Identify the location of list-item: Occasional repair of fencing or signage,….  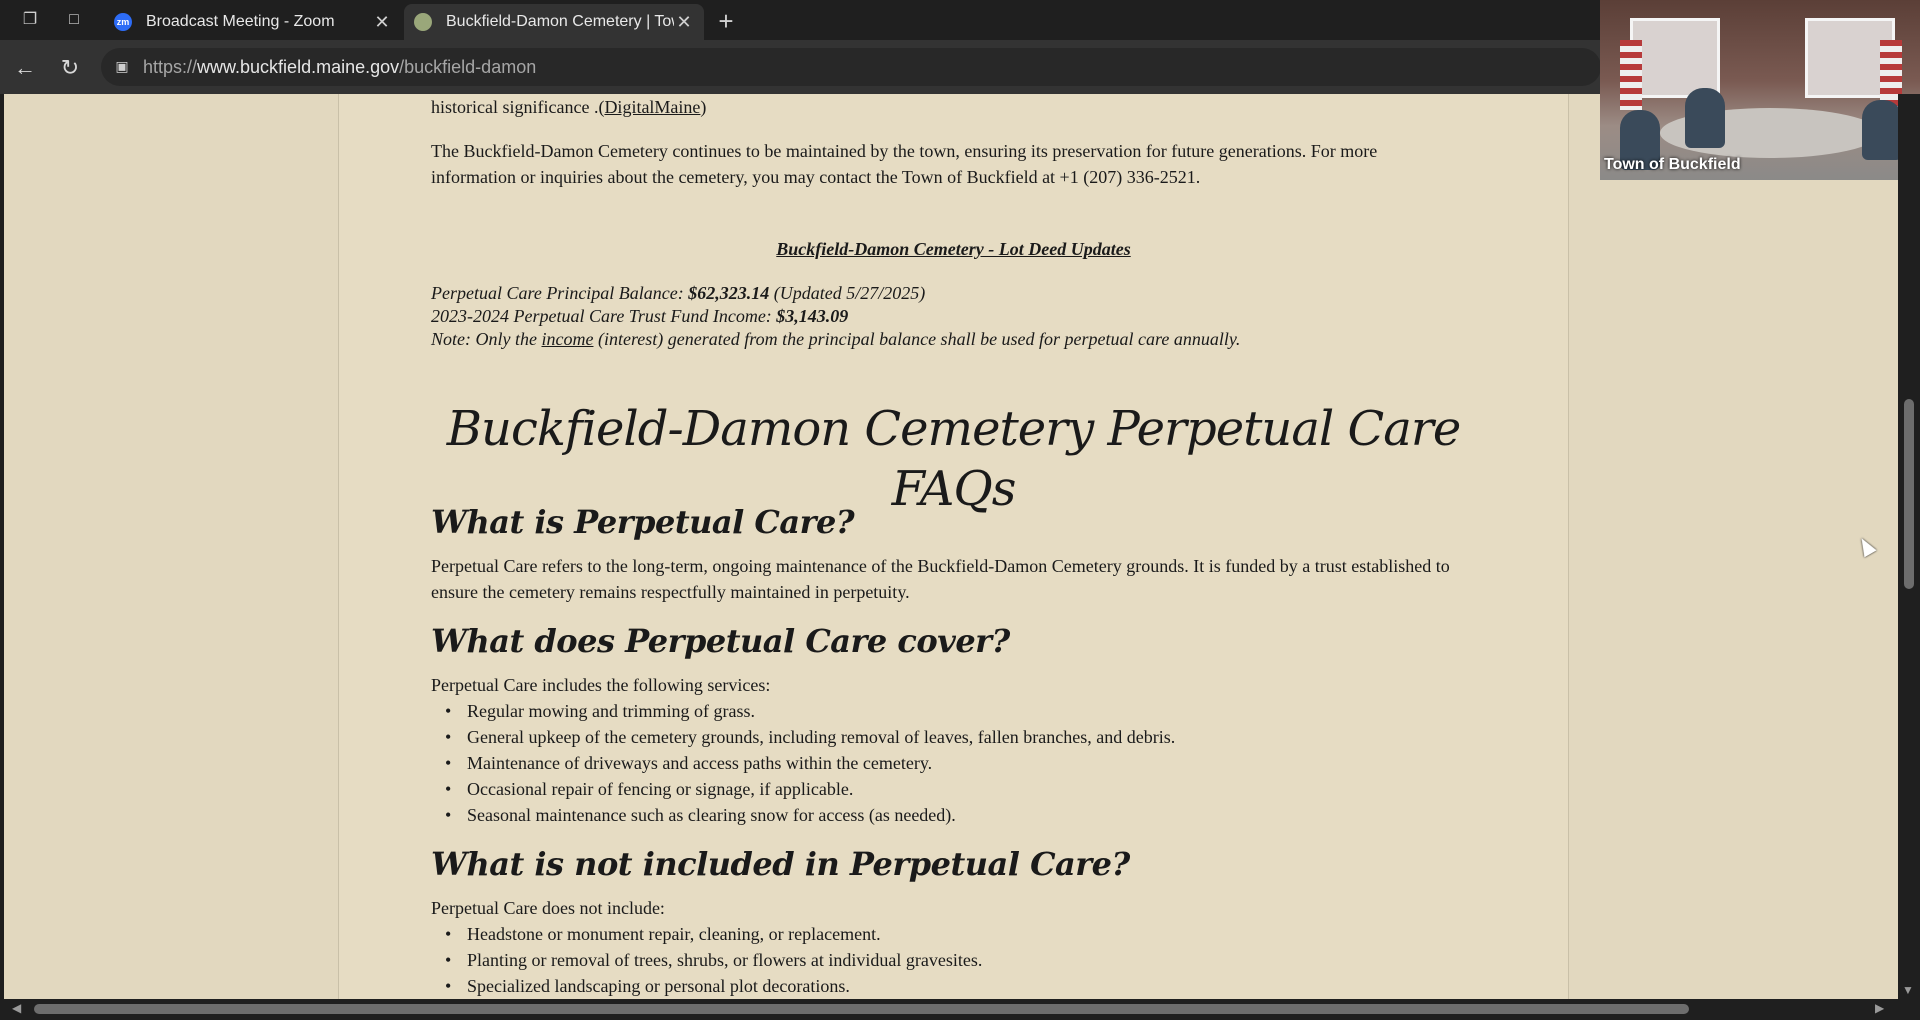
(803, 789).